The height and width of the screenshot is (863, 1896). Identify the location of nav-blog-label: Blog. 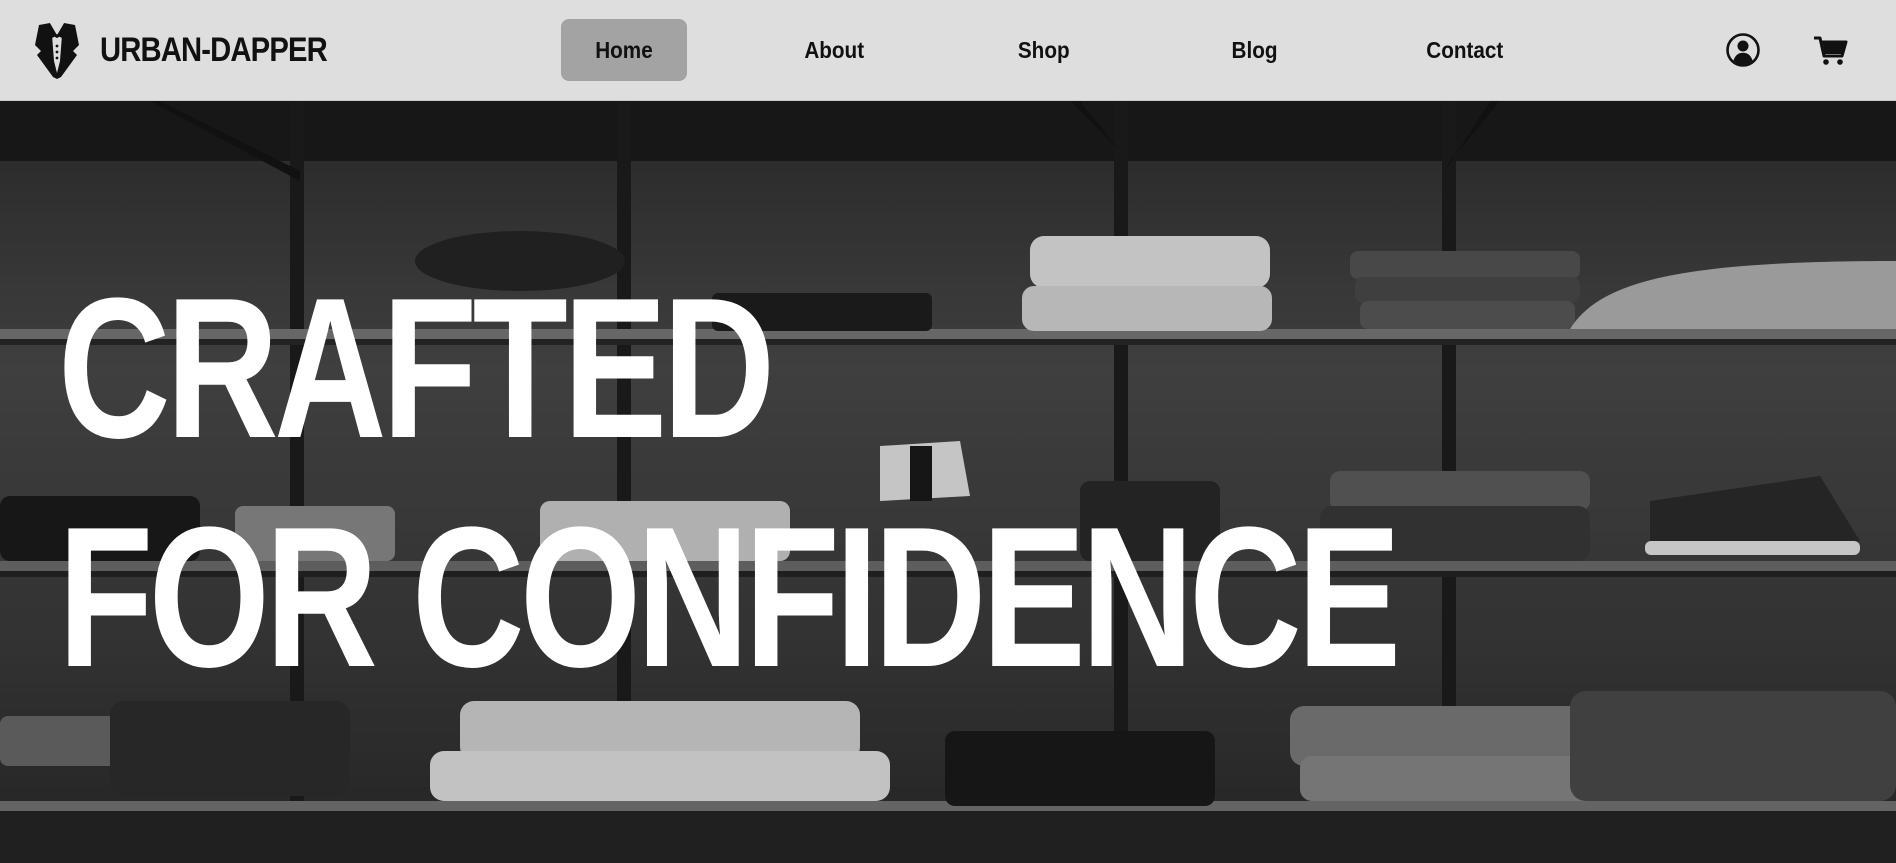
(1254, 49).